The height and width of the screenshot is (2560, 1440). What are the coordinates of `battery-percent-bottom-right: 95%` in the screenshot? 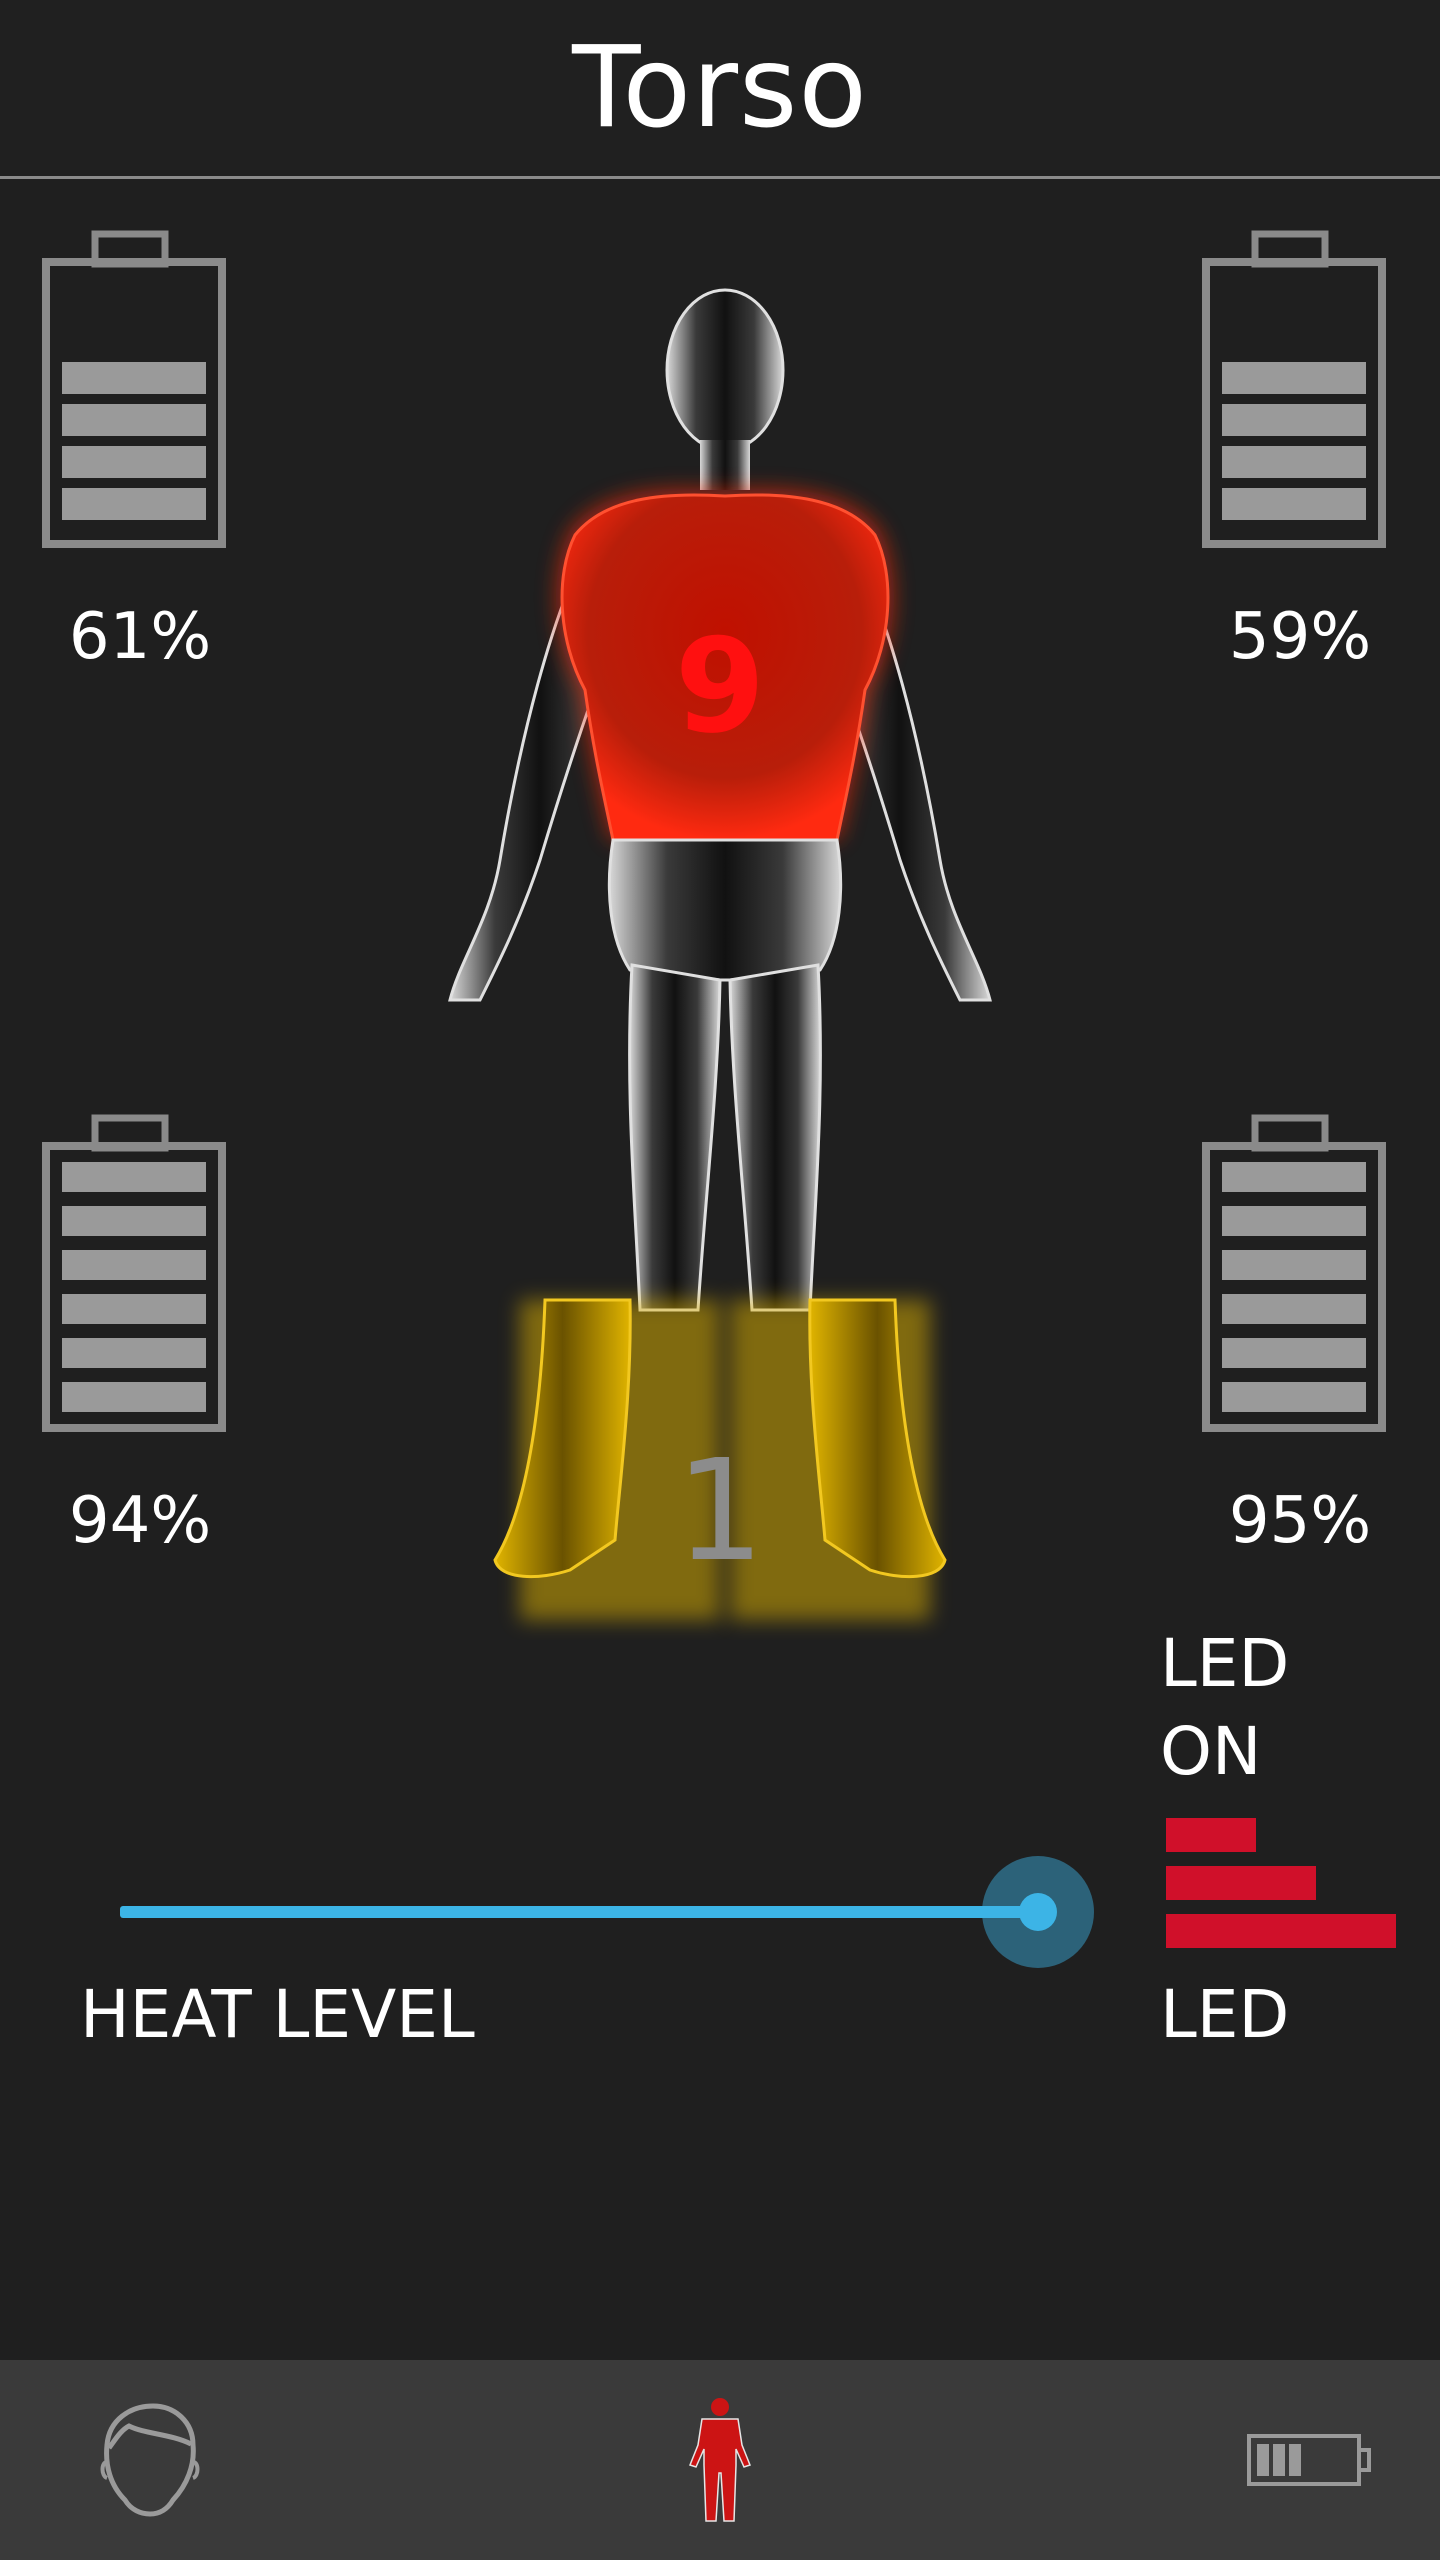 It's located at (1300, 1521).